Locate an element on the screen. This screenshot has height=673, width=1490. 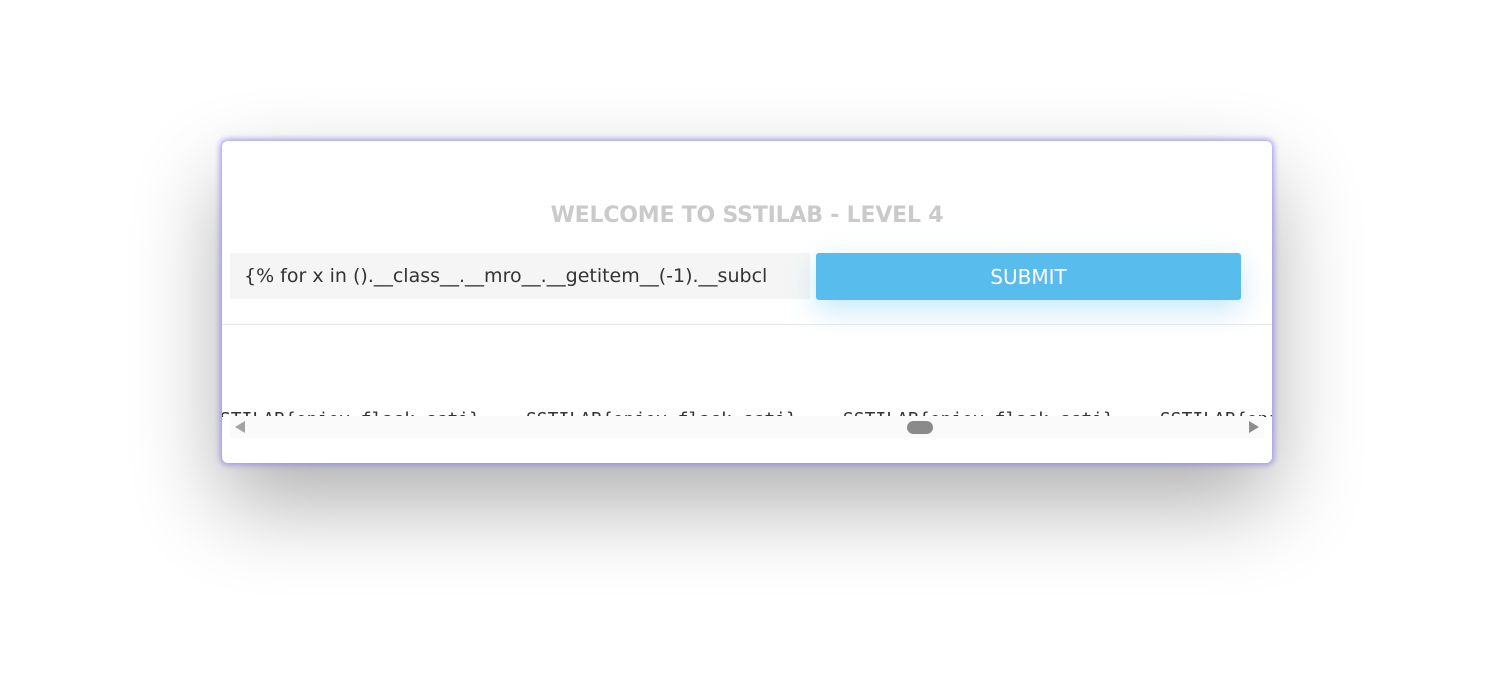
page-title: WELCOME TO SSTILAB - LEVEL 4 is located at coordinates (747, 215).